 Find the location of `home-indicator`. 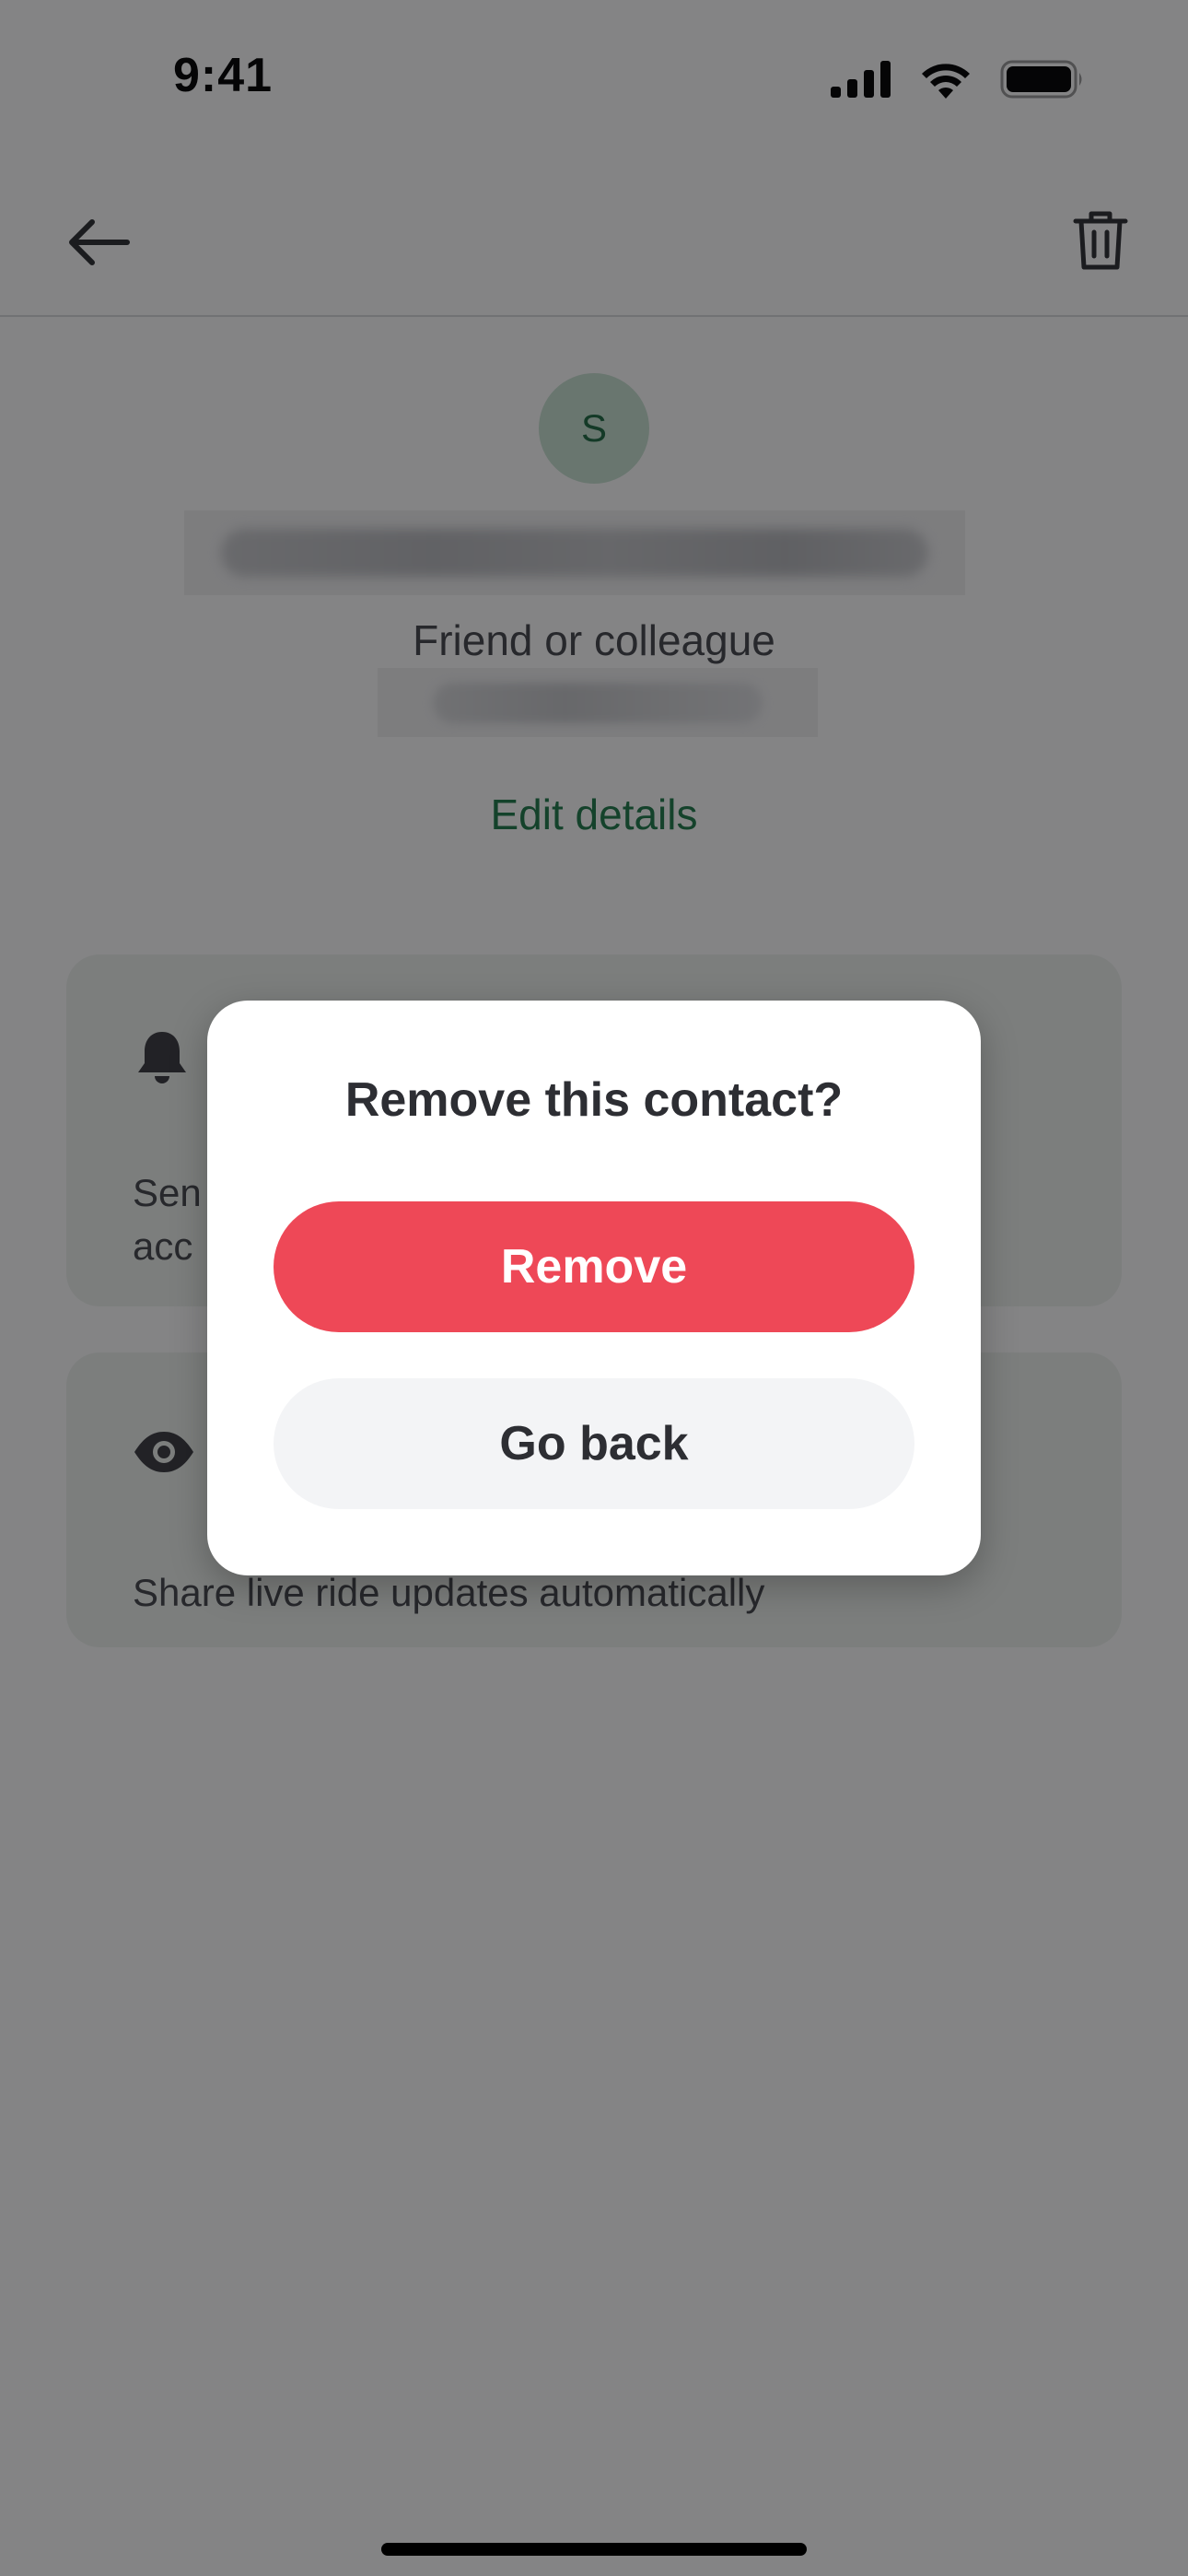

home-indicator is located at coordinates (594, 2549).